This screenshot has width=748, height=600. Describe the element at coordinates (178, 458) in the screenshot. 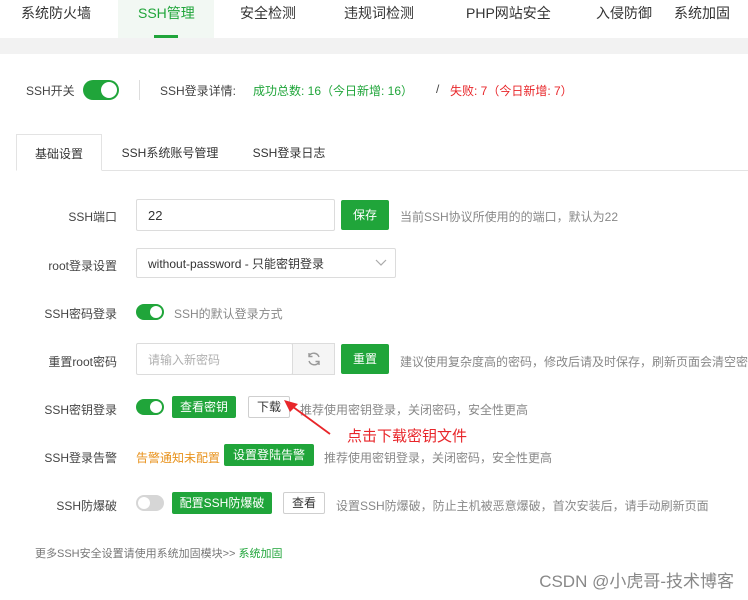

I see `login-alert-status: 告警通知未配置` at that location.